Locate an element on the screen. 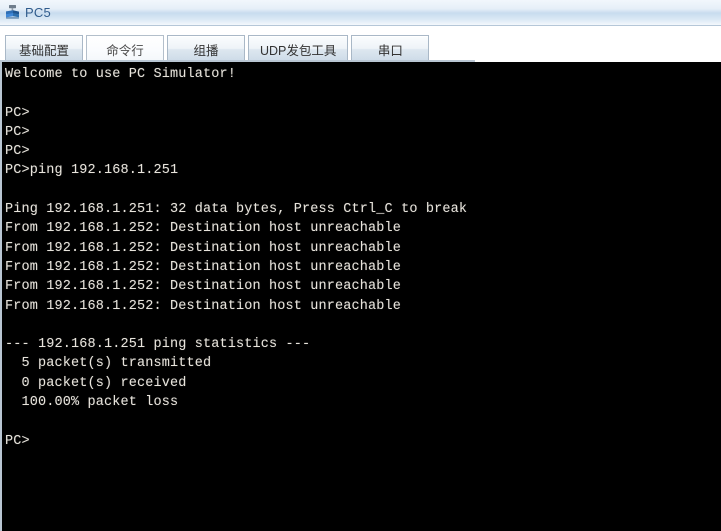  terminal-line: PC>ping 192.168.1.251 is located at coordinates (92, 171).